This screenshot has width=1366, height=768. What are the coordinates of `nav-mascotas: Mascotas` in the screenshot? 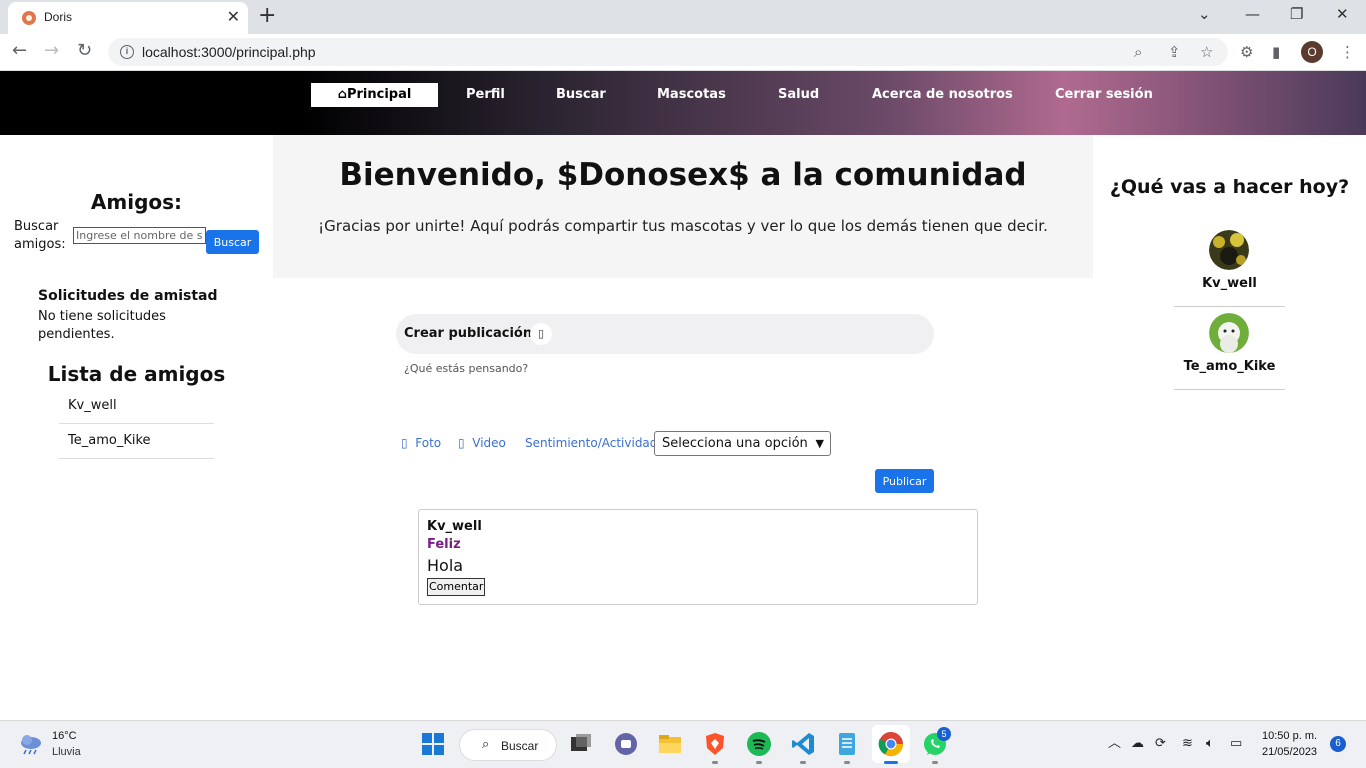 It's located at (691, 95).